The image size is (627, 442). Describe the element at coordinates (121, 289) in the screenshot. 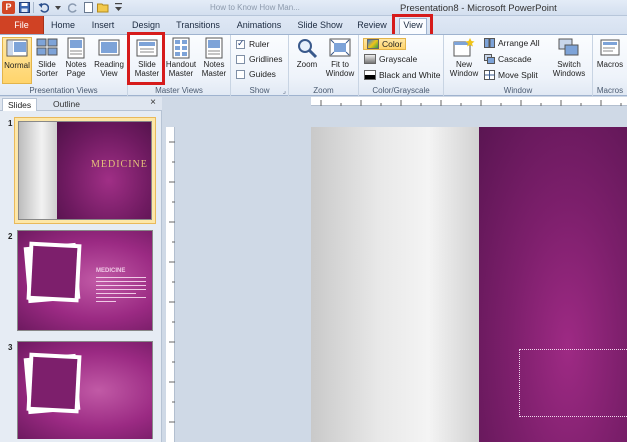

I see `slide-2-body-text` at that location.